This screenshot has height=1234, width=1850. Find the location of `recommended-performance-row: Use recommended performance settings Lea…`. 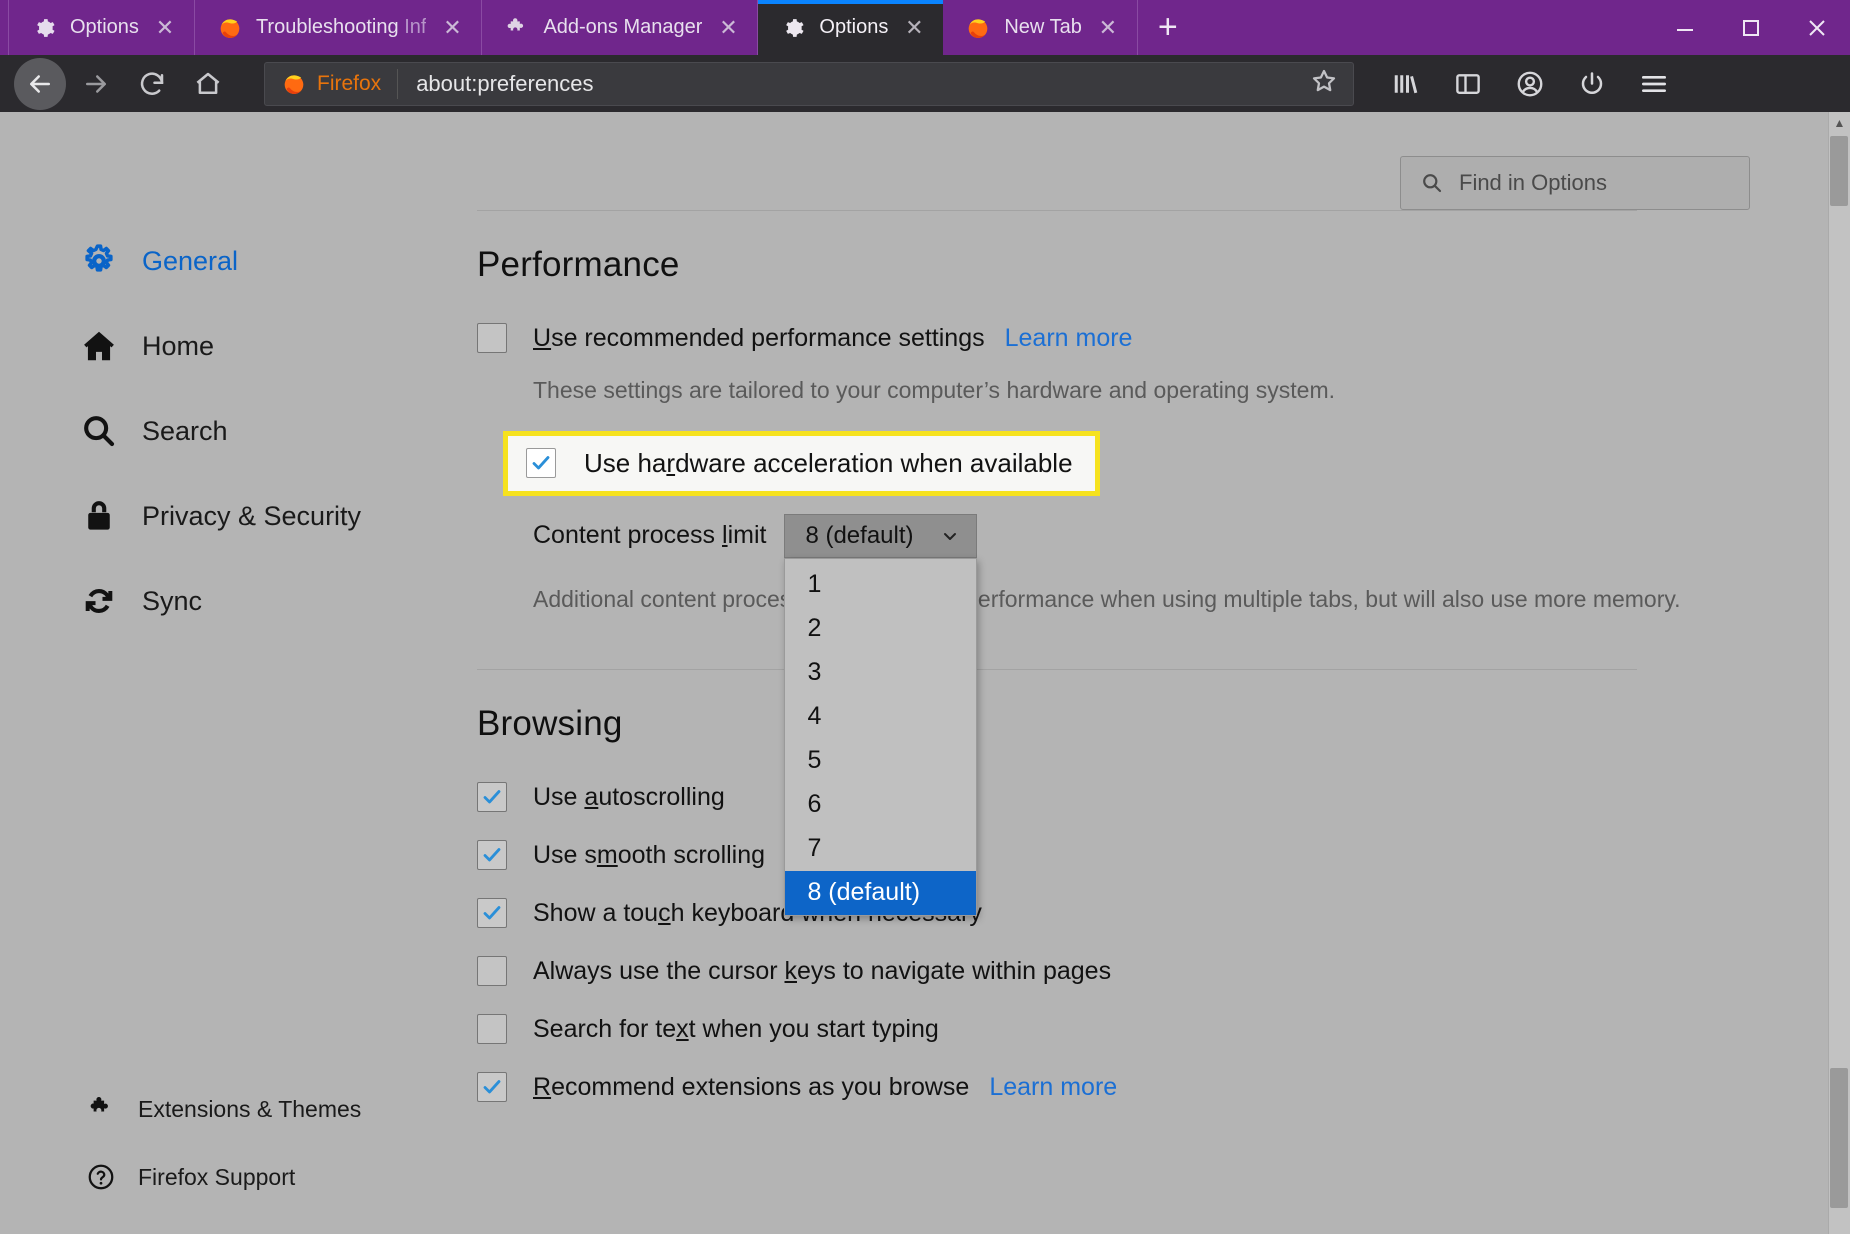

recommended-performance-row: Use recommended performance settings Lea… is located at coordinates (1133, 338).